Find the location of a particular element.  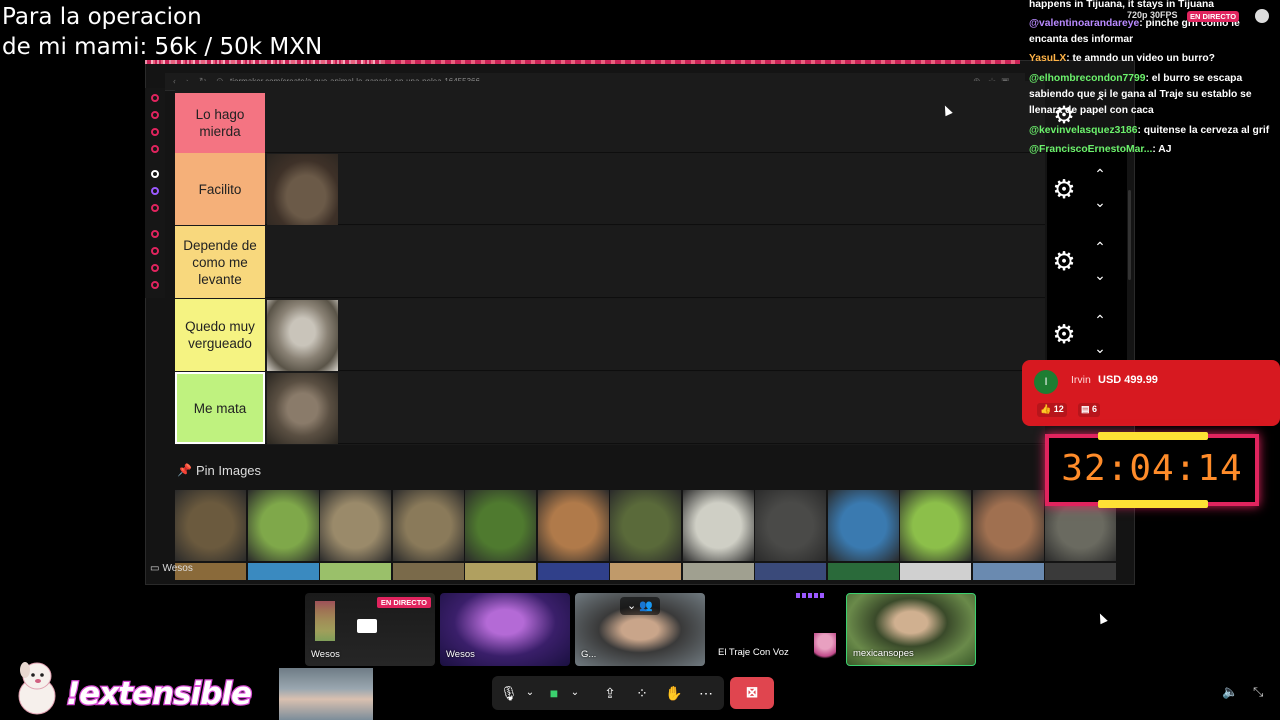

comment-icon: ▤ is located at coordinates (1085, 409).